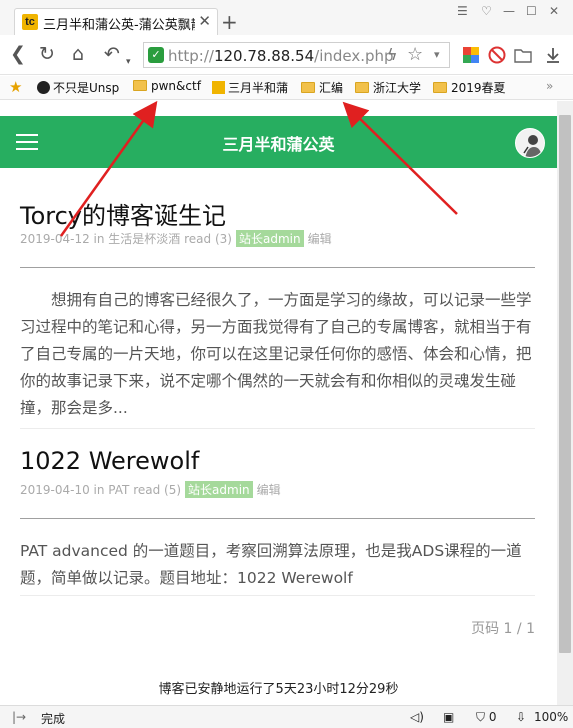 Image resolution: width=573 pixels, height=728 pixels. Describe the element at coordinates (322, 87) in the screenshot. I see `bookmark-folder: 汇编` at that location.